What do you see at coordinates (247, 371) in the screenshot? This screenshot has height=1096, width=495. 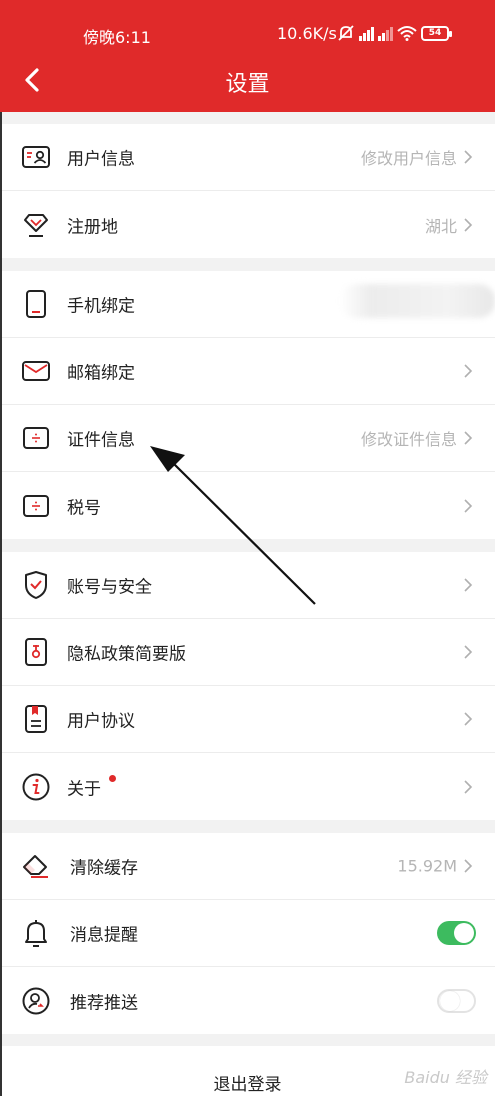 I see `row-email-binding: 邮箱绑定` at bounding box center [247, 371].